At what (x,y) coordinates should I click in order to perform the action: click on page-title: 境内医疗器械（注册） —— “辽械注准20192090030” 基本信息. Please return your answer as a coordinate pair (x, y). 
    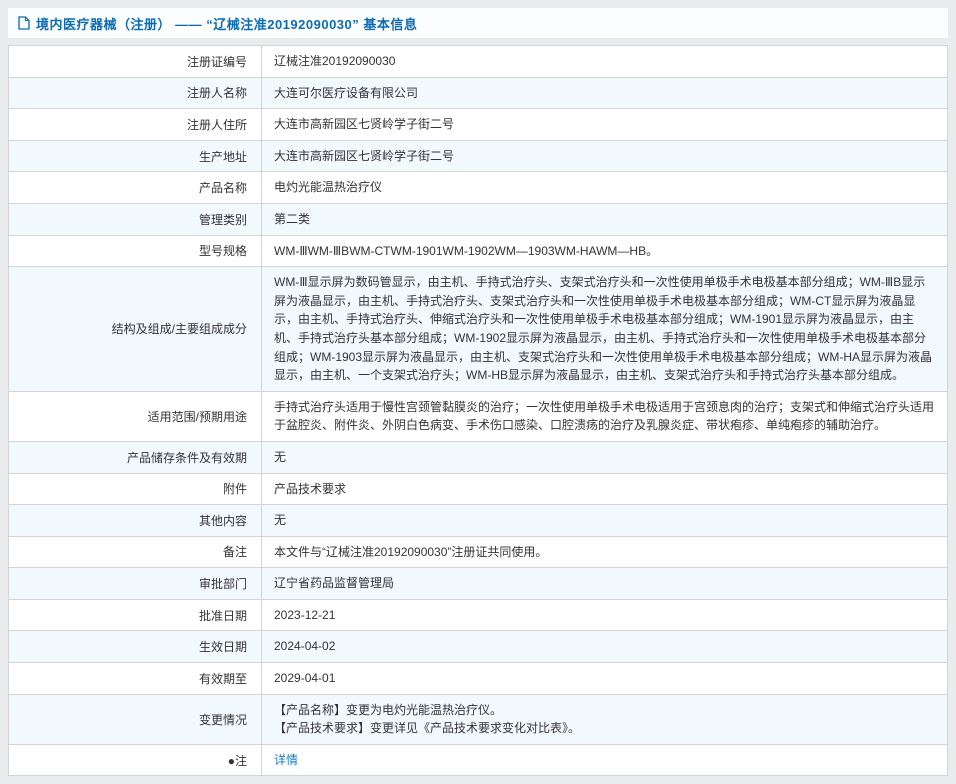
    Looking at the image, I should click on (227, 24).